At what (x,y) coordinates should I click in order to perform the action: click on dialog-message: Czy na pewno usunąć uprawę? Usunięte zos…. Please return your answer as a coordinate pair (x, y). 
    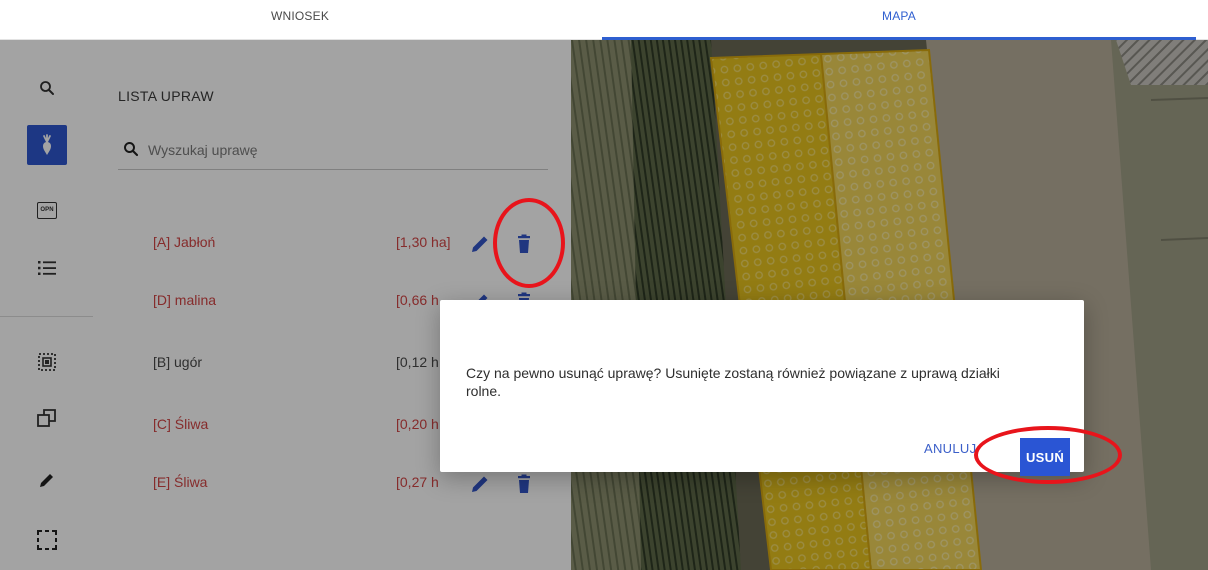
    Looking at the image, I should click on (733, 382).